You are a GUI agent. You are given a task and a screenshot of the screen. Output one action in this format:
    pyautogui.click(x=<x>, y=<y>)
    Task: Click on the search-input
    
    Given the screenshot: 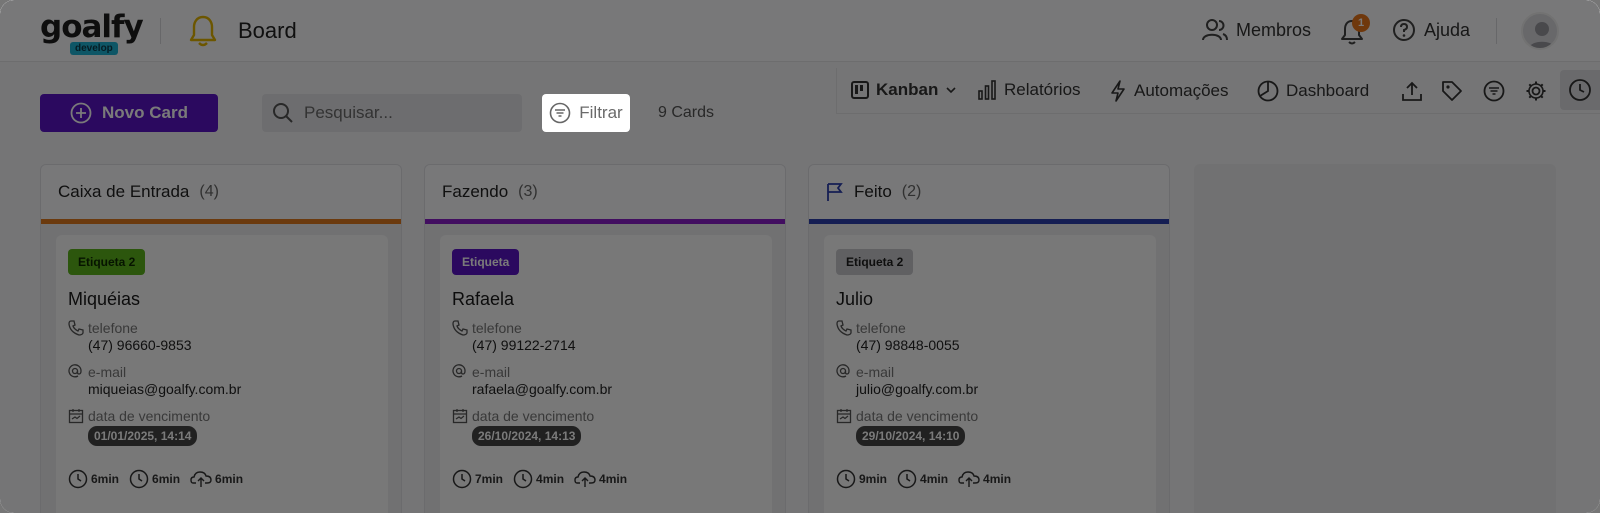 What is the action you would take?
    pyautogui.click(x=404, y=113)
    